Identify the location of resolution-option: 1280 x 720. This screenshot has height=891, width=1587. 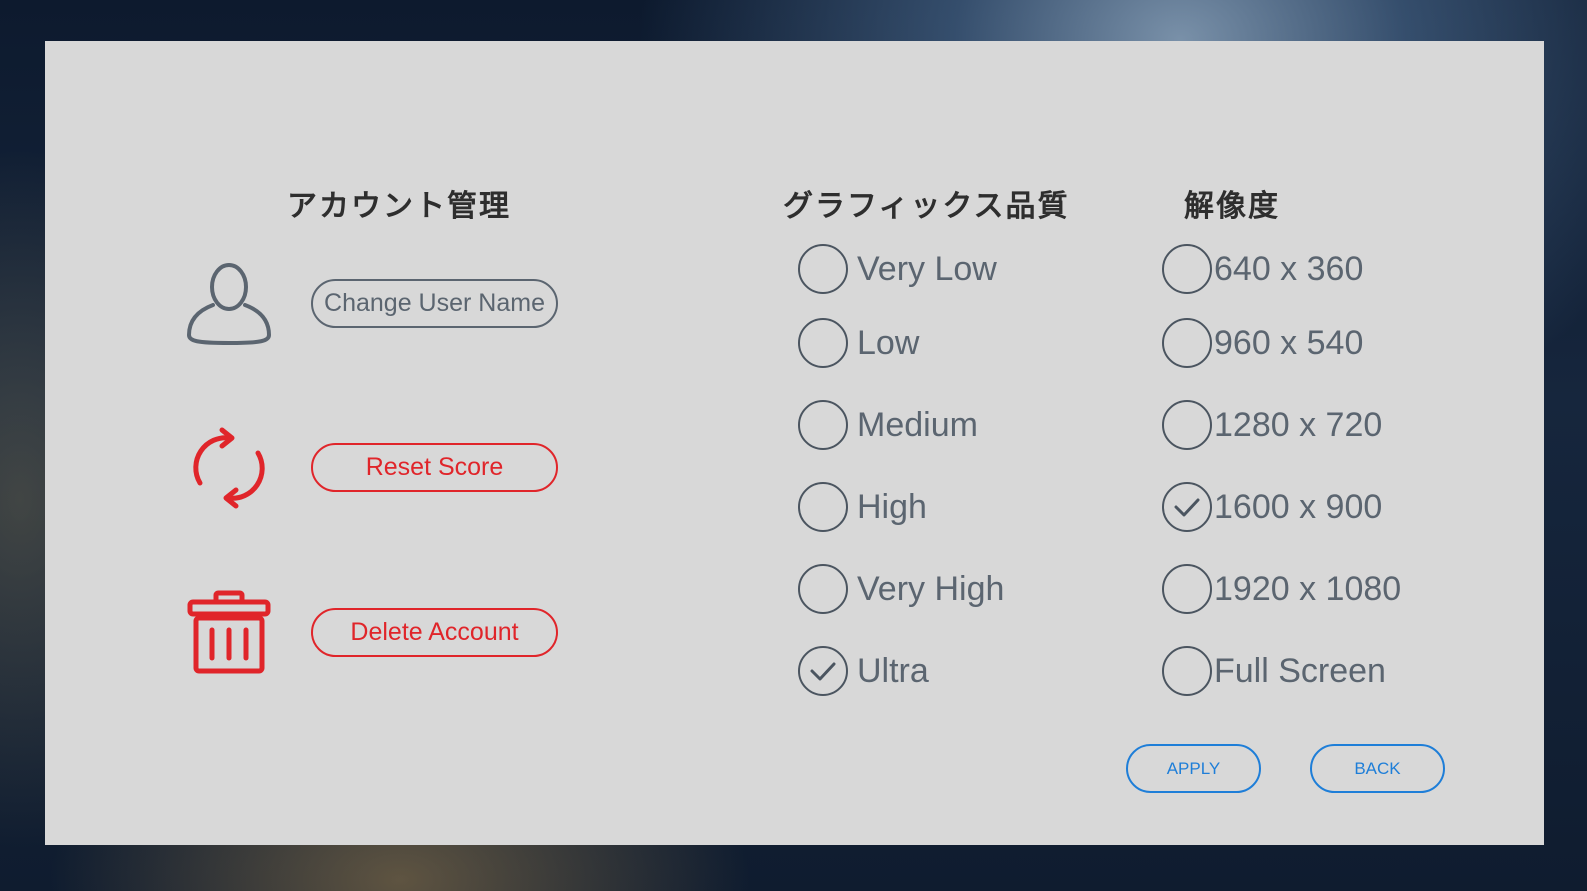
(1272, 425).